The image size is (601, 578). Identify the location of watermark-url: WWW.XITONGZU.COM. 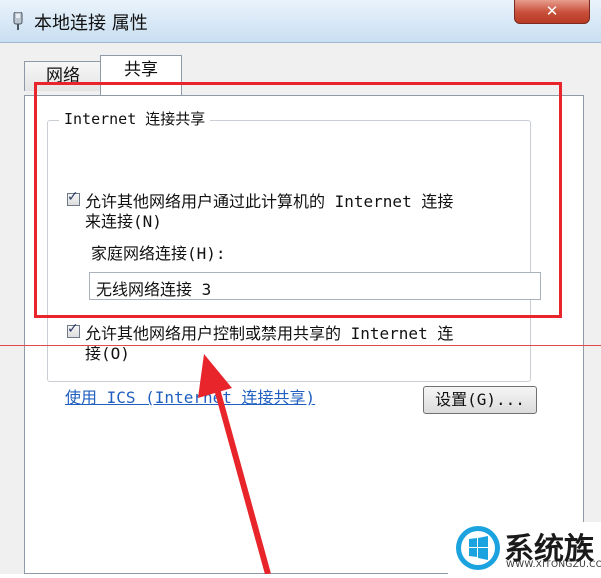
(553, 565).